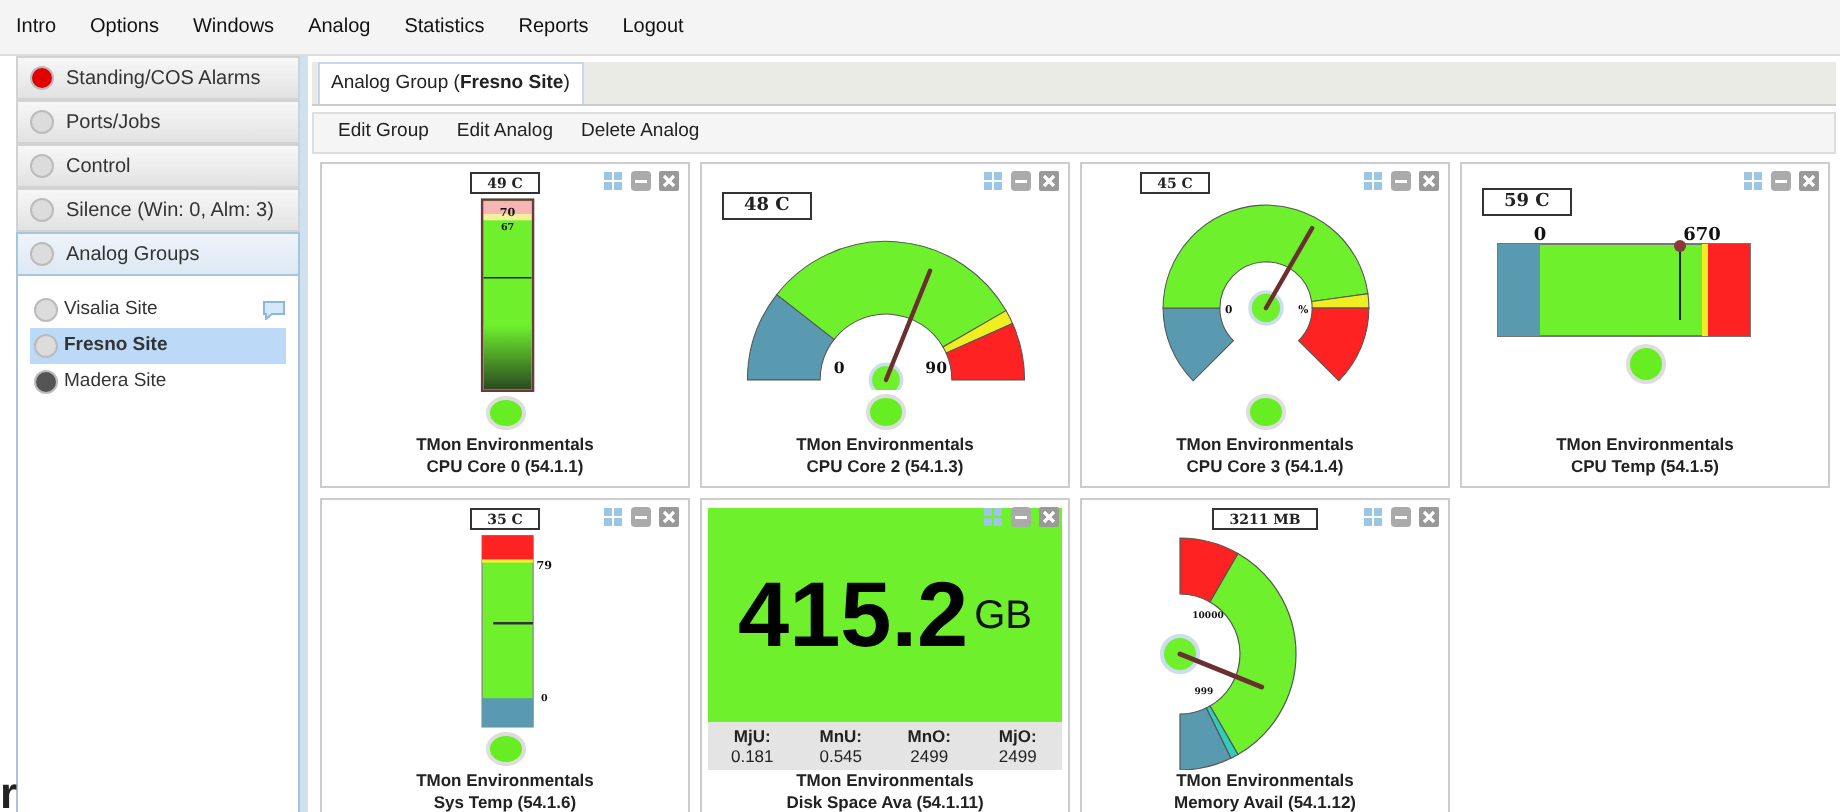  Describe the element at coordinates (1527, 202) in the screenshot. I see `reading-label: 59 C` at that location.